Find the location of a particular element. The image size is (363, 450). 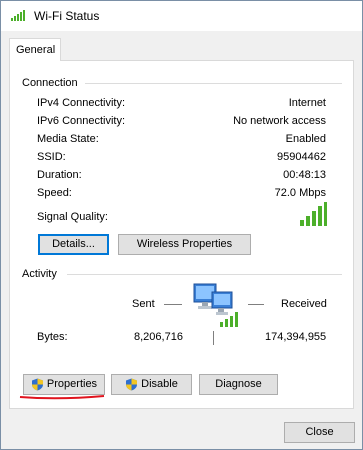

duration-label: Duration: is located at coordinates (59, 175).